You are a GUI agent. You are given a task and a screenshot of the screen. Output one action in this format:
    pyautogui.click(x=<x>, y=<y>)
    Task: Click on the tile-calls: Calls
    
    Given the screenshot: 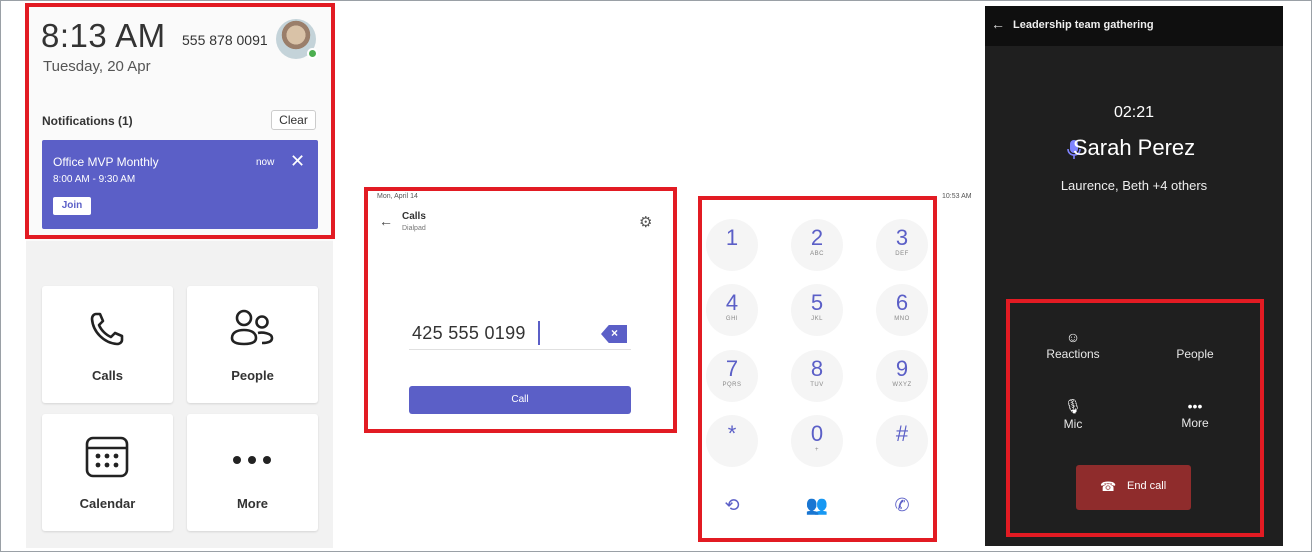 What is the action you would take?
    pyautogui.click(x=107, y=344)
    